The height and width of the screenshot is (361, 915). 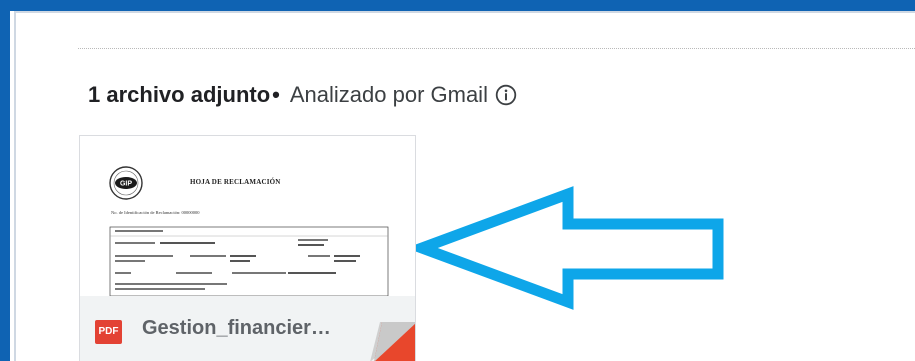 What do you see at coordinates (570, 248) in the screenshot?
I see `left-arrow-annotation` at bounding box center [570, 248].